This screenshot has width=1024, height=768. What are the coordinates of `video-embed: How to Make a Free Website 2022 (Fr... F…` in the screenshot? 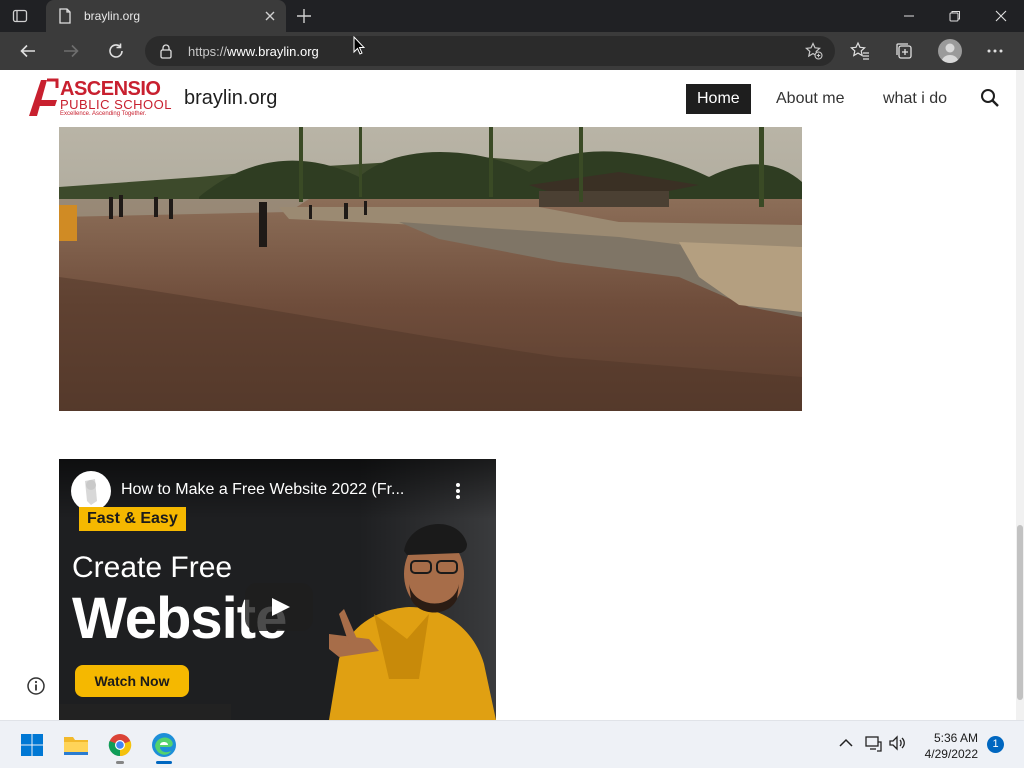 It's located at (277, 589).